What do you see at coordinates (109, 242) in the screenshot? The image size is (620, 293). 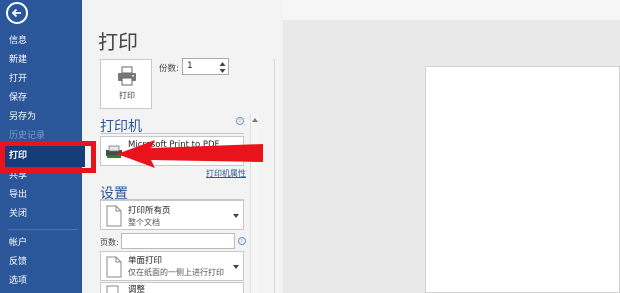 I see `pages-label: 页数:` at bounding box center [109, 242].